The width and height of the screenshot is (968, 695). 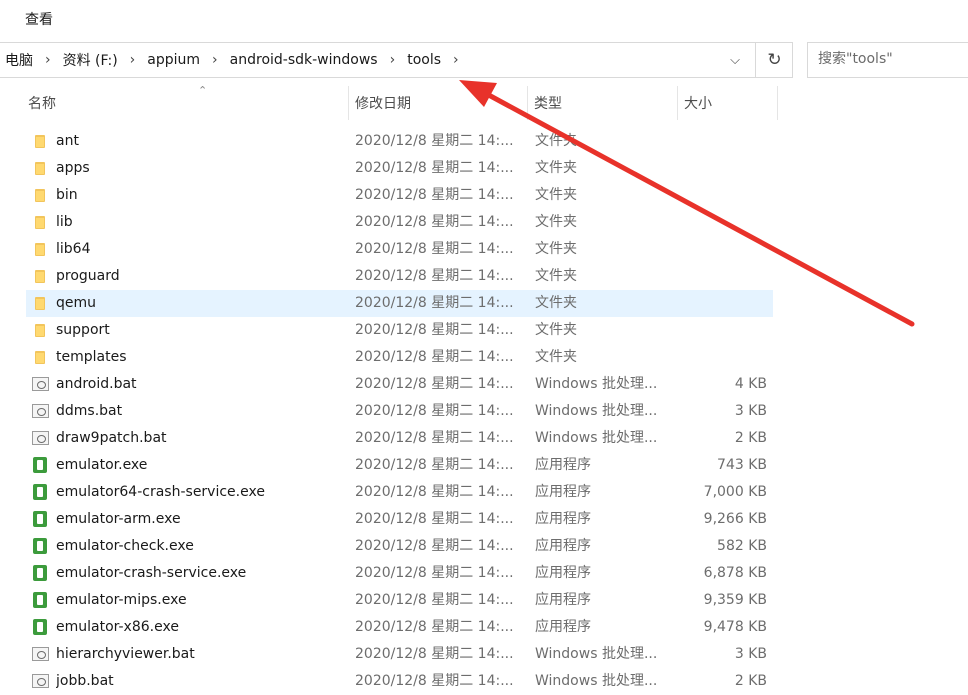 I want to click on address-dropdown-button: ⌵, so click(x=735, y=60).